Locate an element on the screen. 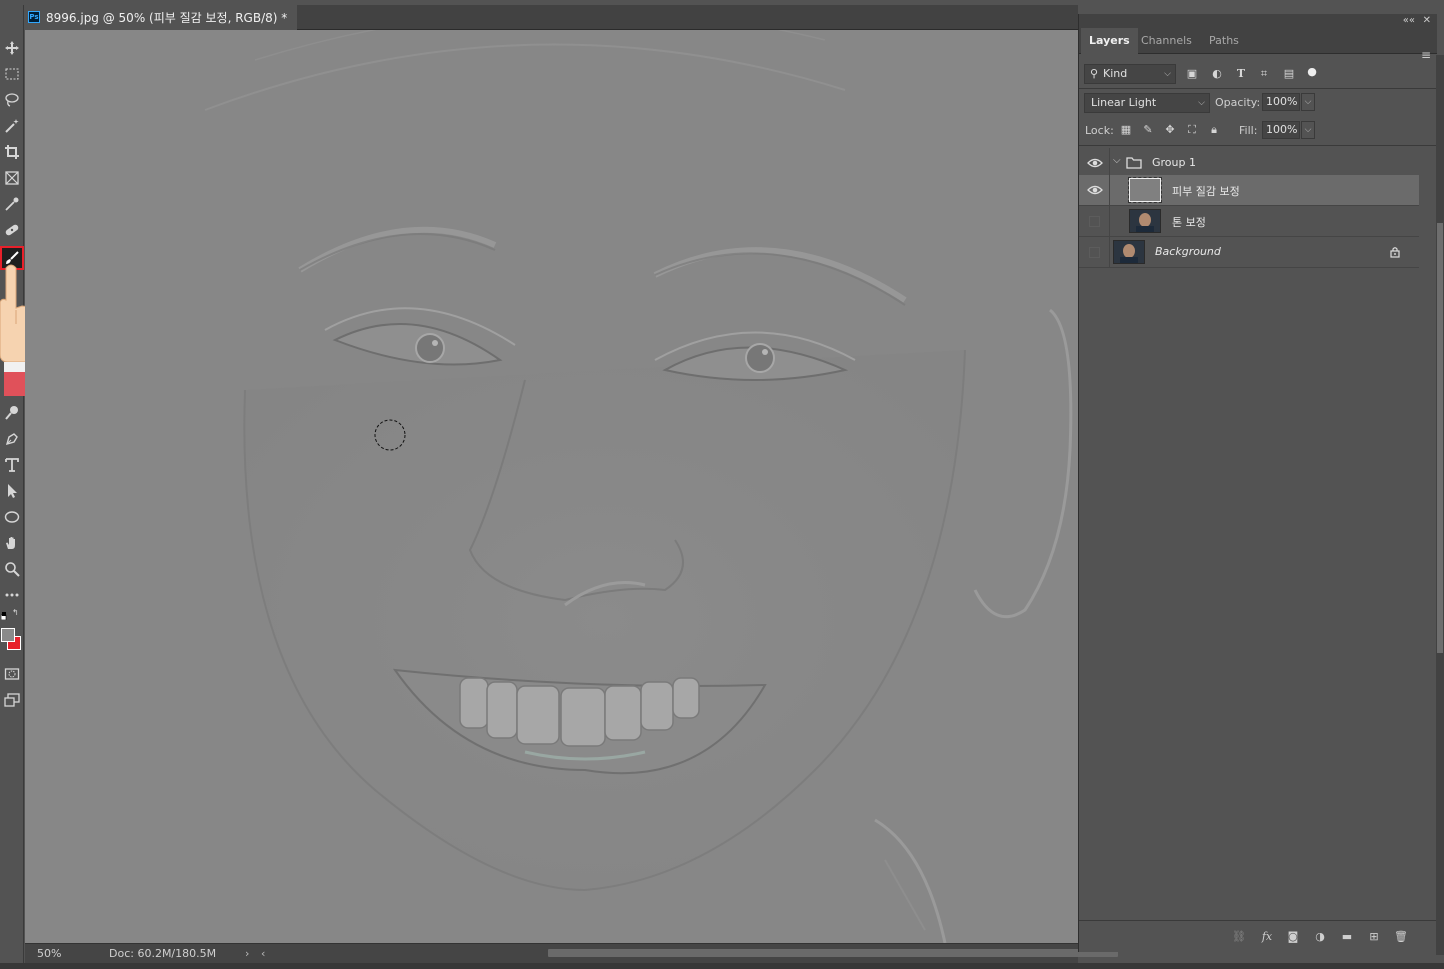 This screenshot has height=969, width=1444. lock-label: Lock: is located at coordinates (1099, 130).